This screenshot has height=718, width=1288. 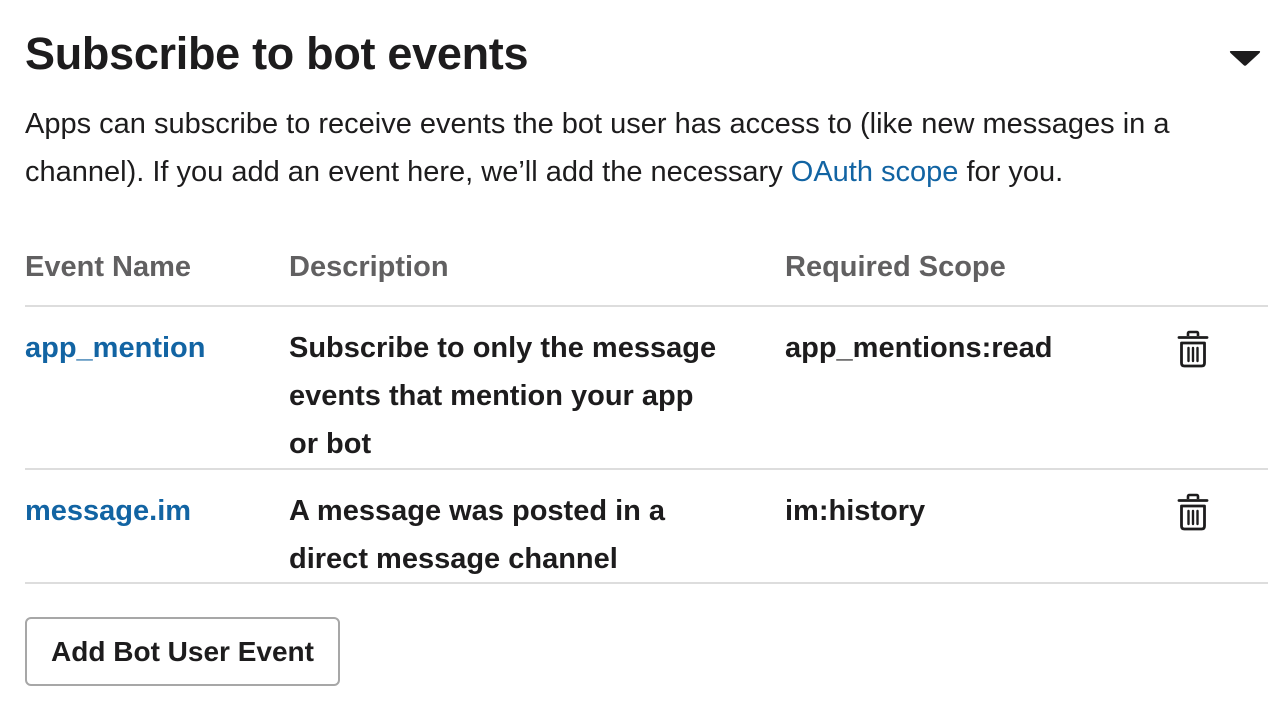 What do you see at coordinates (277, 53) in the screenshot?
I see `section-title: Subscribe to bot events` at bounding box center [277, 53].